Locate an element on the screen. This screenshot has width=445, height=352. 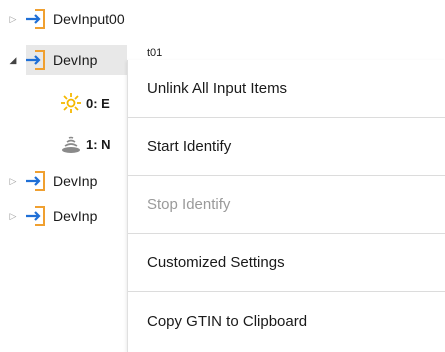
menu-item-unlink-all: Unlink All Input Items is located at coordinates (286, 89).